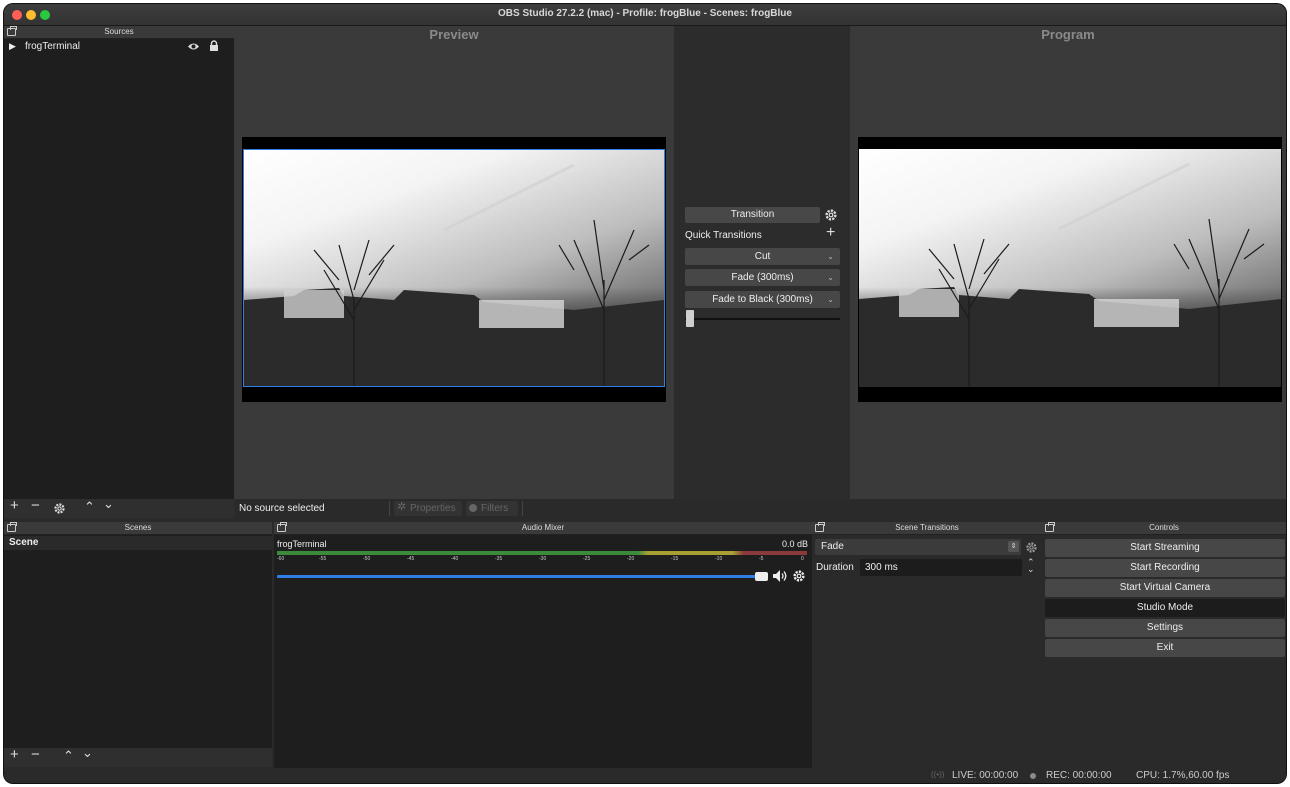 This screenshot has height=787, width=1290. What do you see at coordinates (138, 756) in the screenshot?
I see `scenes-toolbar: + − ⌃ ⌄` at bounding box center [138, 756].